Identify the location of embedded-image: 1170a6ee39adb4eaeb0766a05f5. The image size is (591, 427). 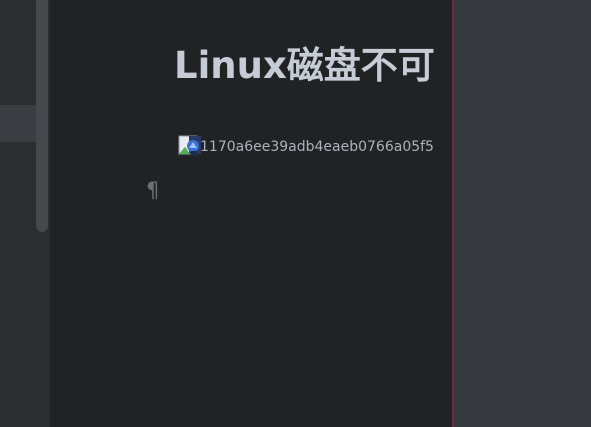
(306, 147).